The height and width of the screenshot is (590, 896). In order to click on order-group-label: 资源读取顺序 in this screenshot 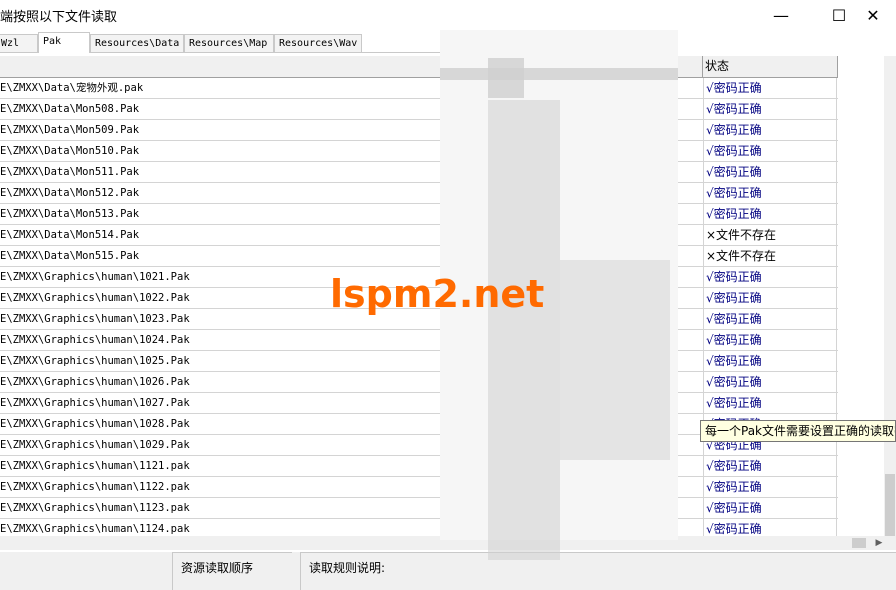, I will do `click(217, 568)`.